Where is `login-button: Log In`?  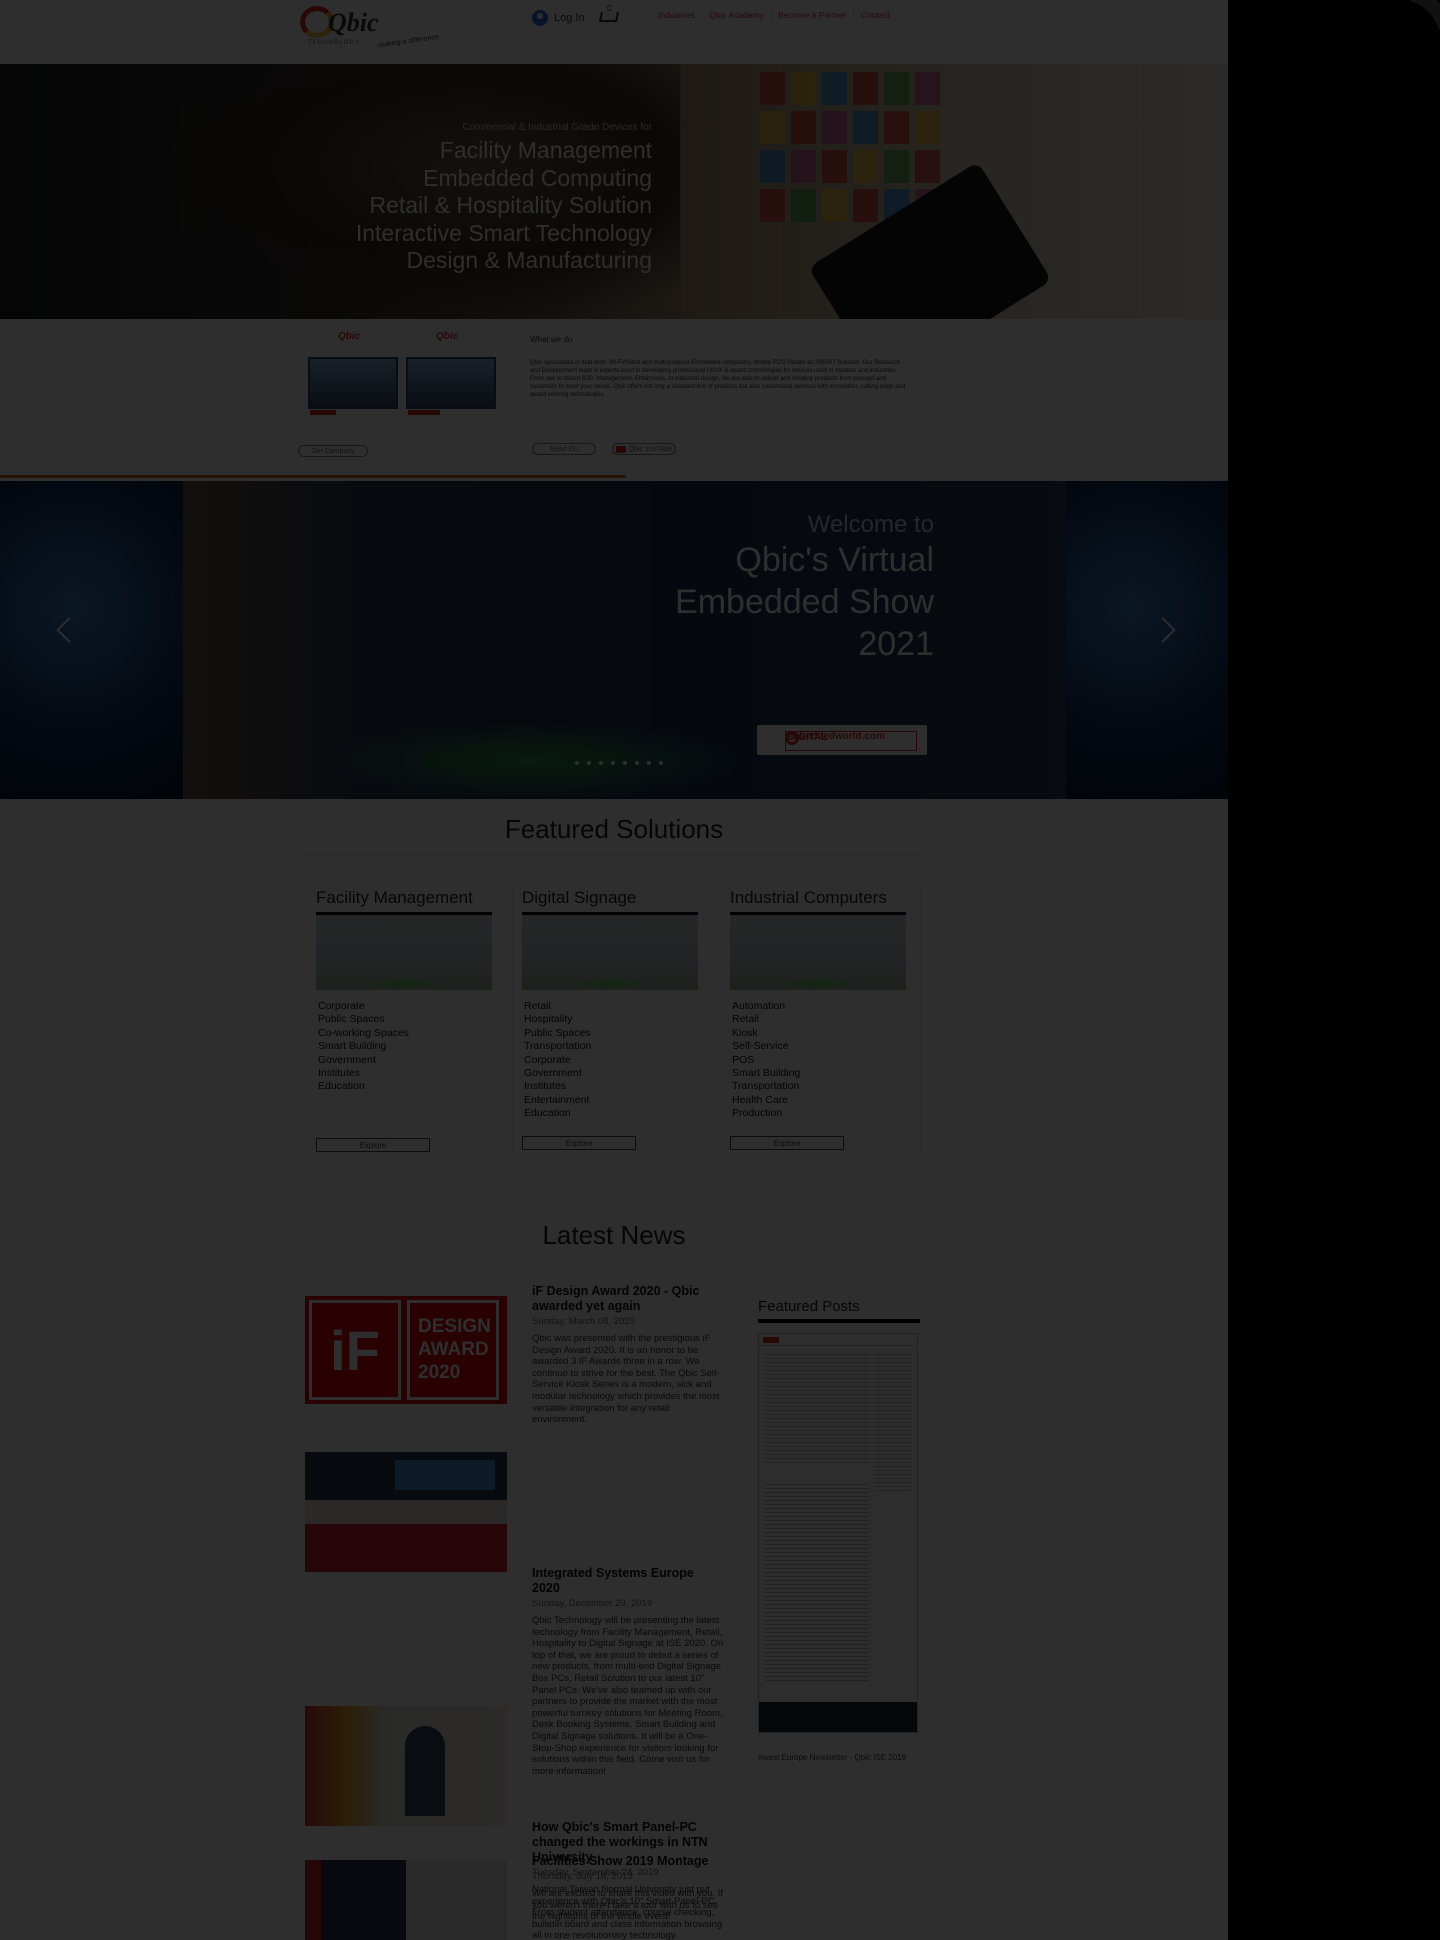 login-button: Log In is located at coordinates (558, 18).